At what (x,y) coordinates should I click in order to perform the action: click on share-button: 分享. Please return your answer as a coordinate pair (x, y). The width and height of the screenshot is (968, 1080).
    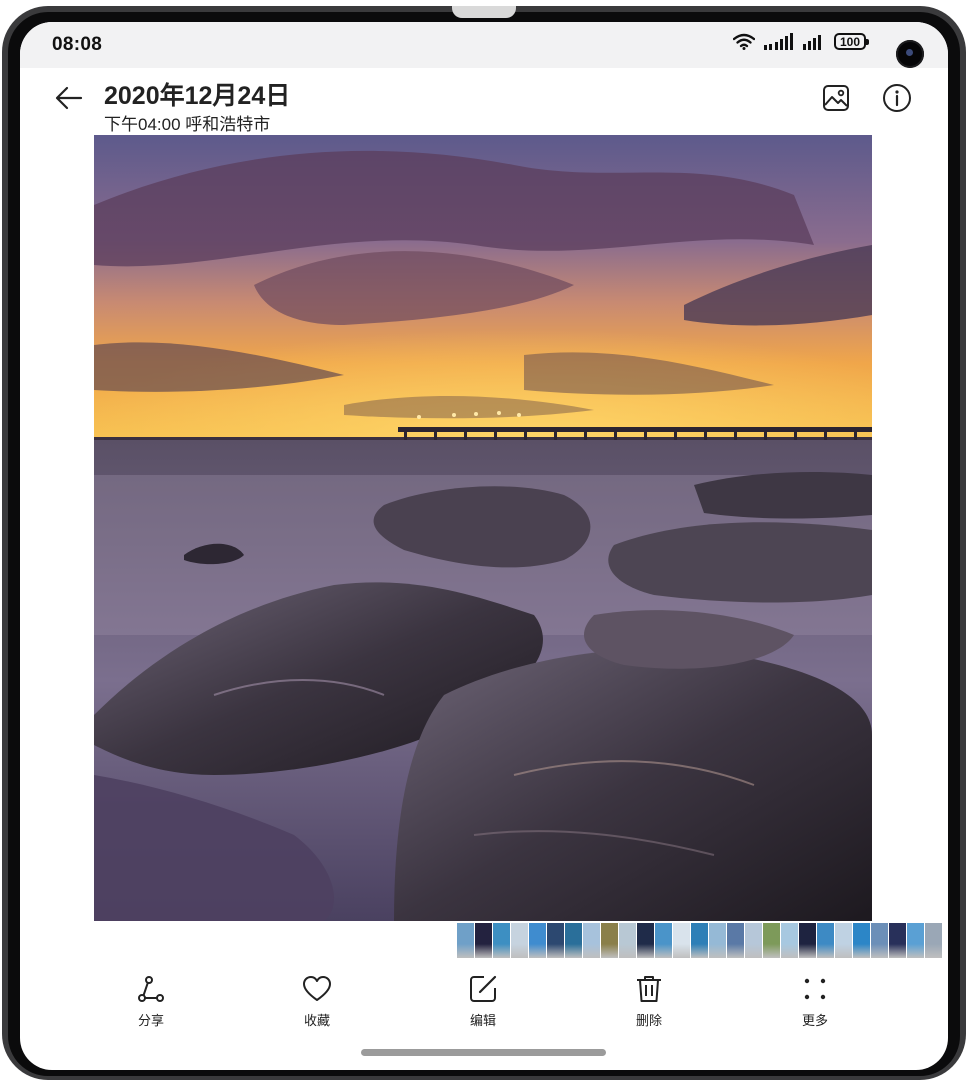
    Looking at the image, I should click on (151, 1000).